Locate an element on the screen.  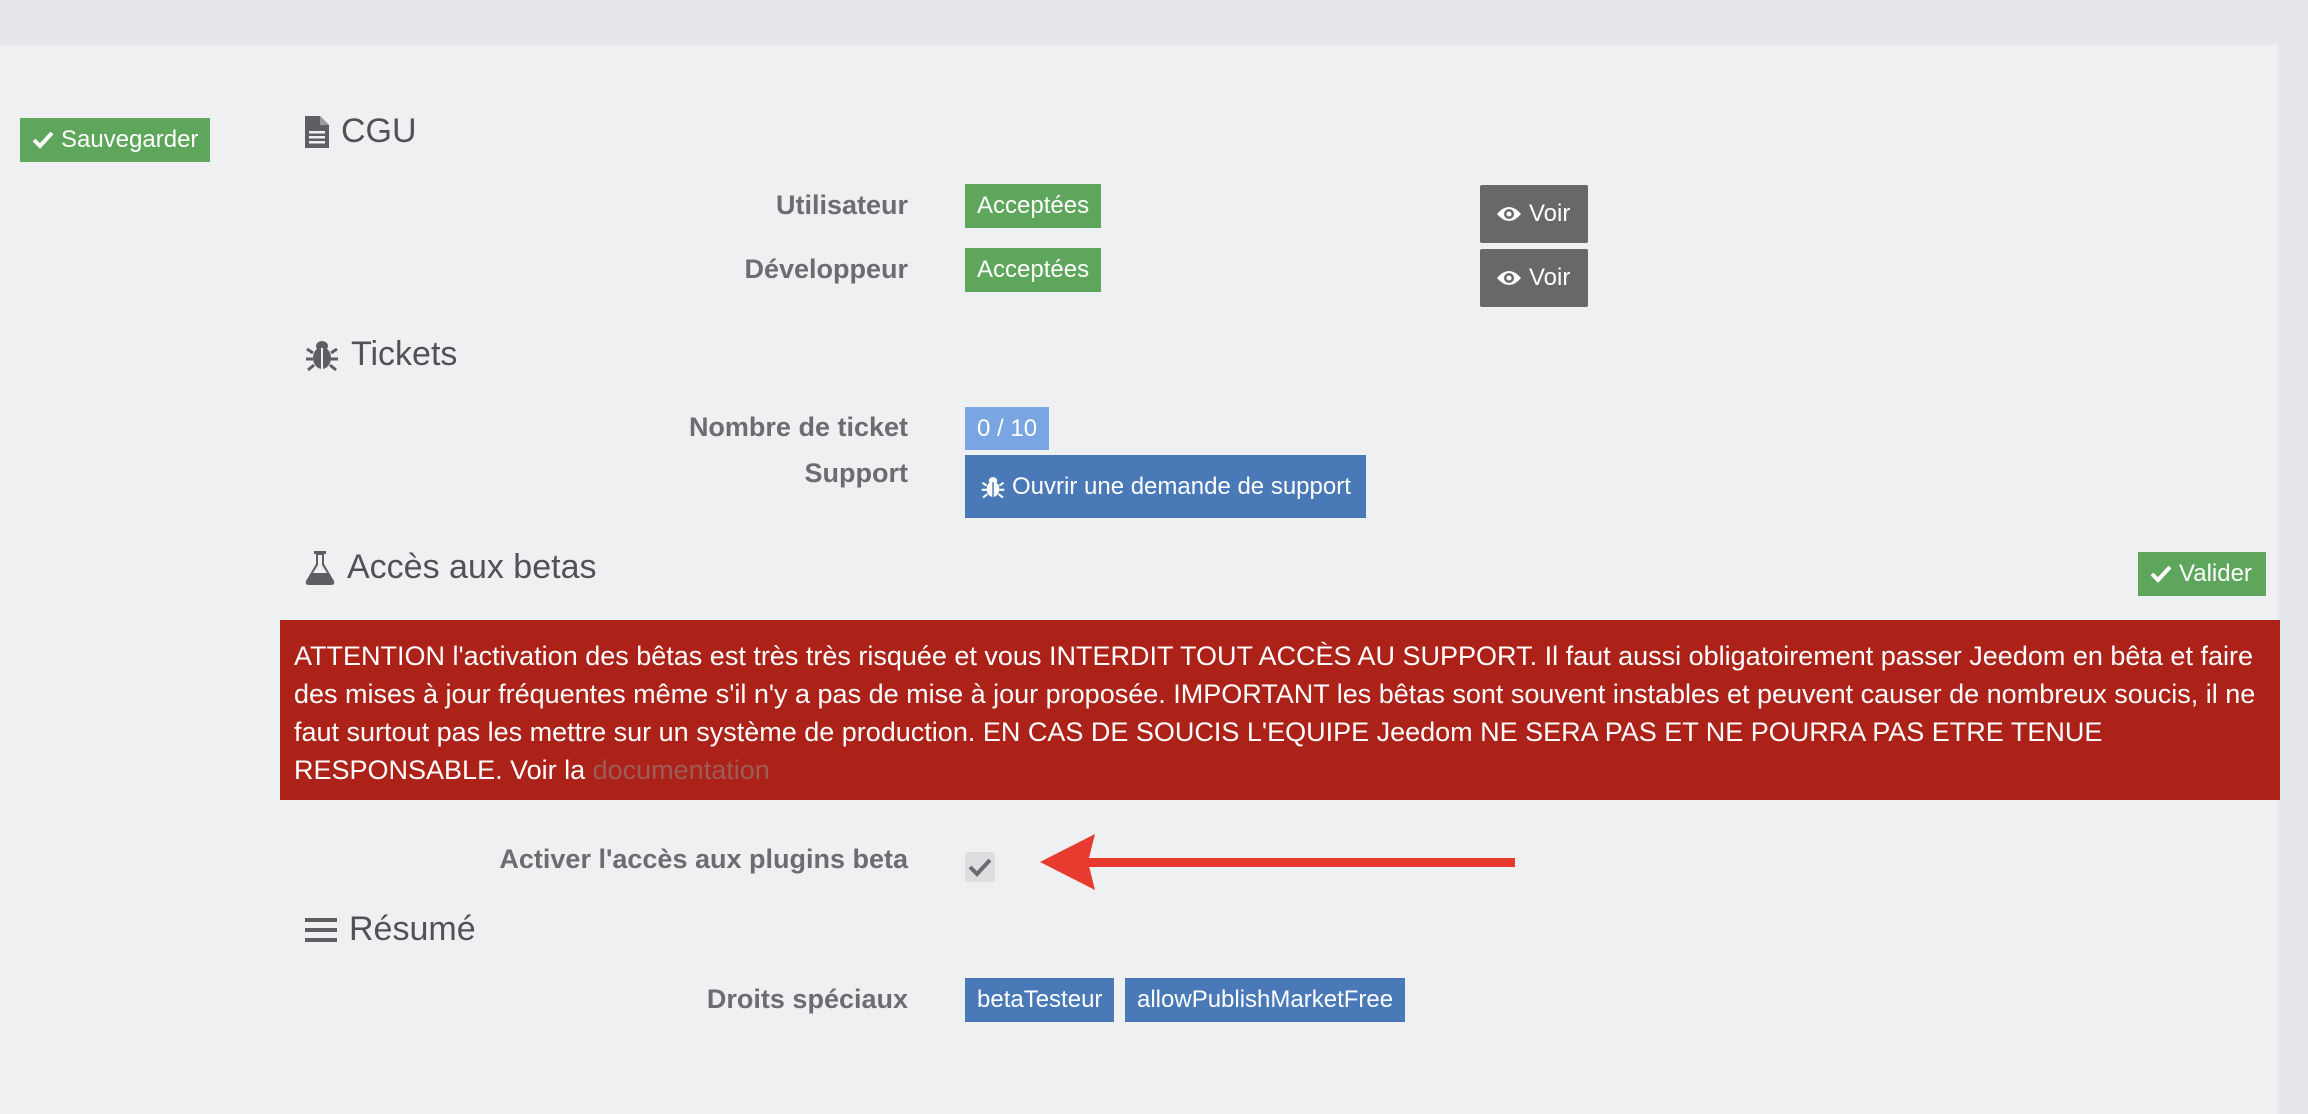
documentation-link: documentation is located at coordinates (681, 770).